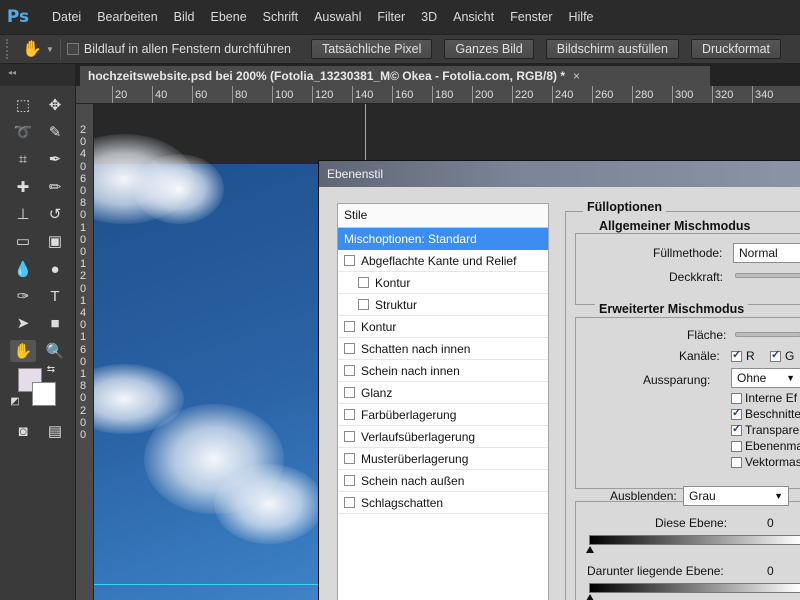  Describe the element at coordinates (590, 549) in the screenshot. I see `this-layer-black-slider` at that location.